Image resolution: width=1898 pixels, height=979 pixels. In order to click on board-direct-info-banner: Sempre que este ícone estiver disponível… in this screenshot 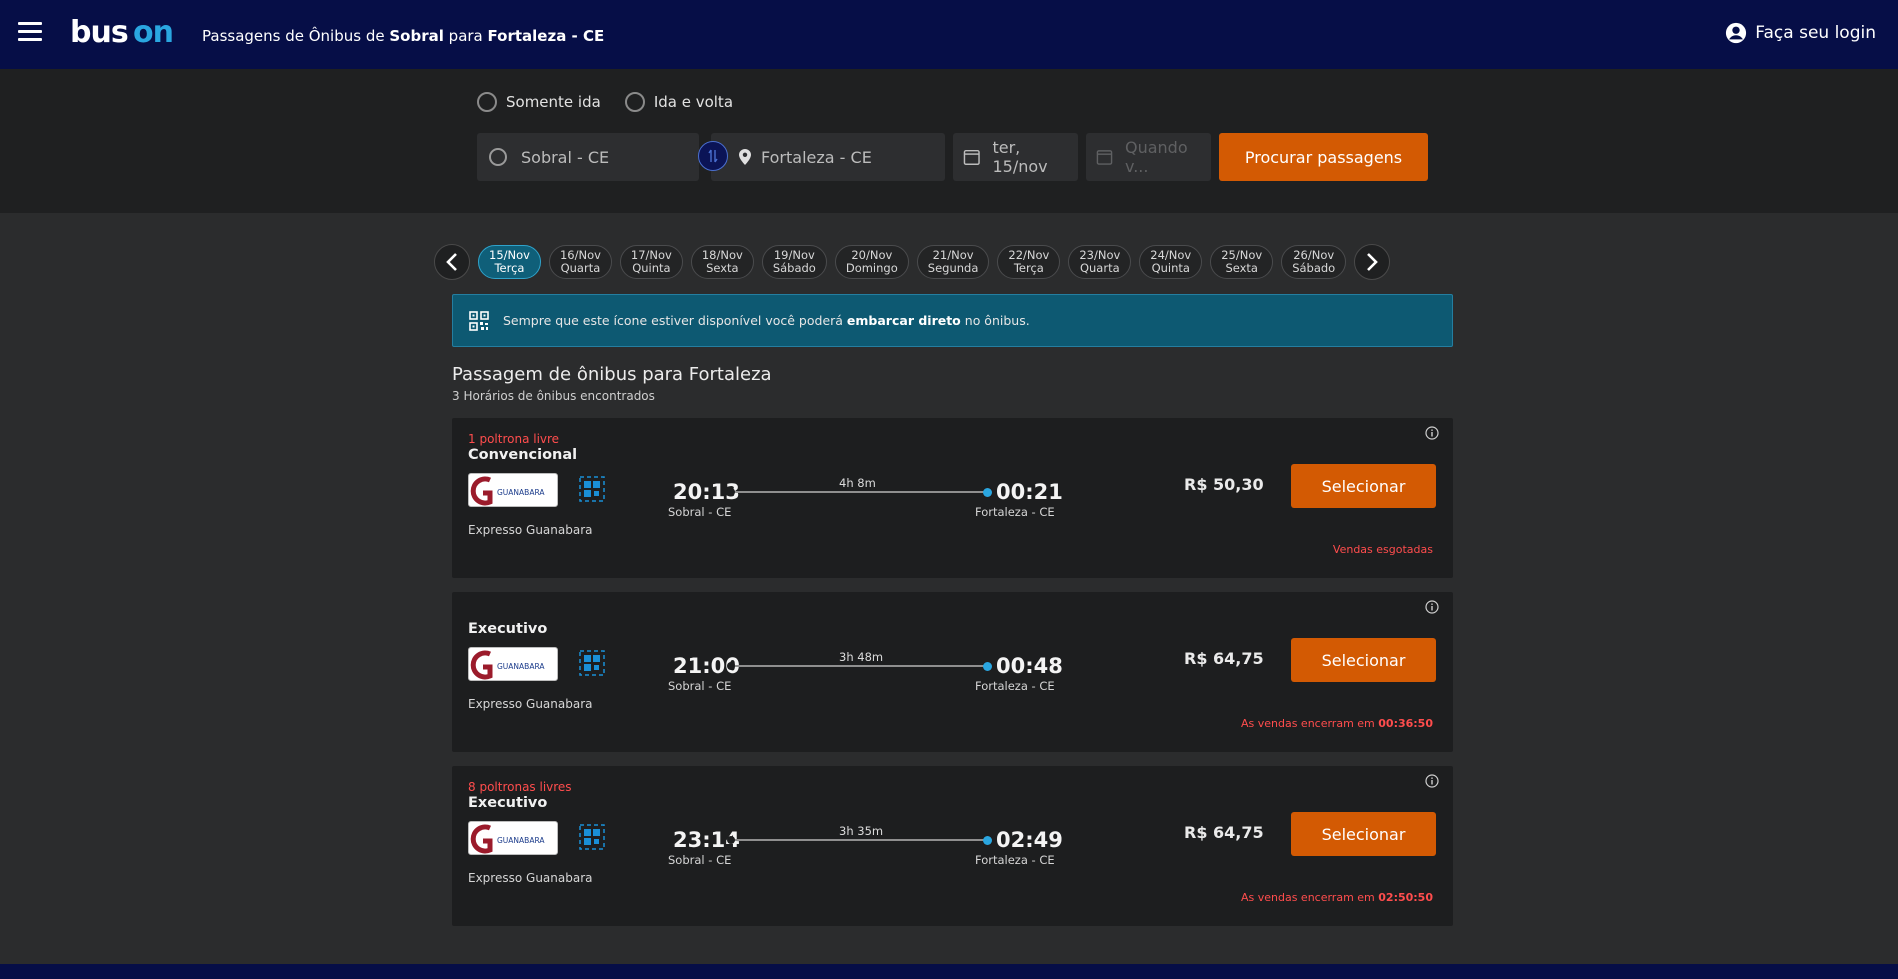, I will do `click(952, 320)`.